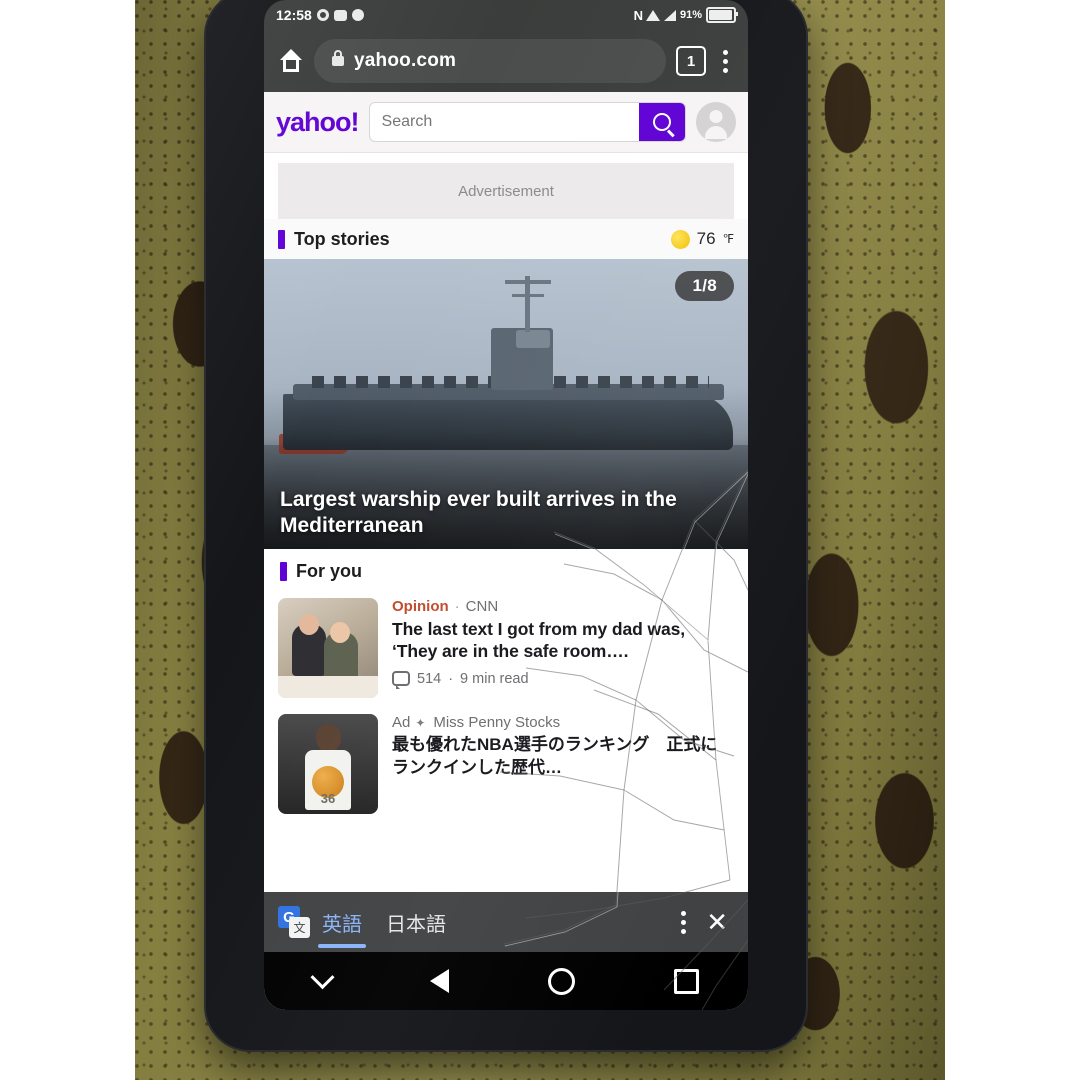 Image resolution: width=1080 pixels, height=1080 pixels. I want to click on yahoo-header: yahoo!, so click(506, 122).